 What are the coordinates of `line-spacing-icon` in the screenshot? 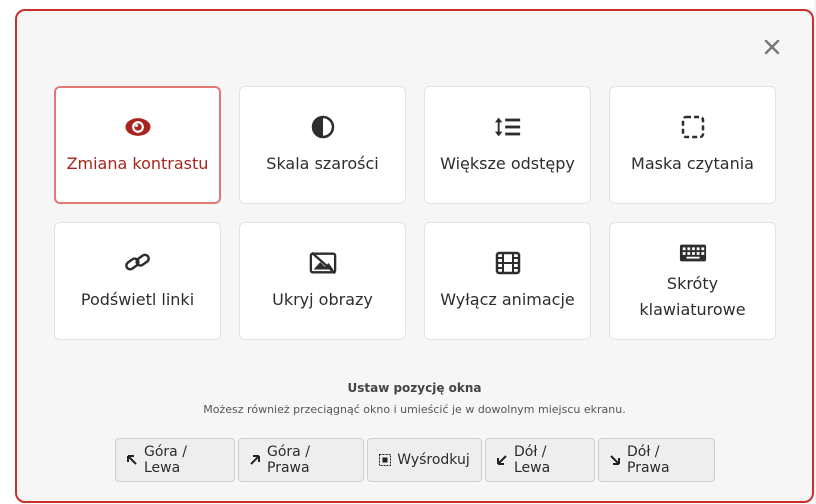 It's located at (508, 127).